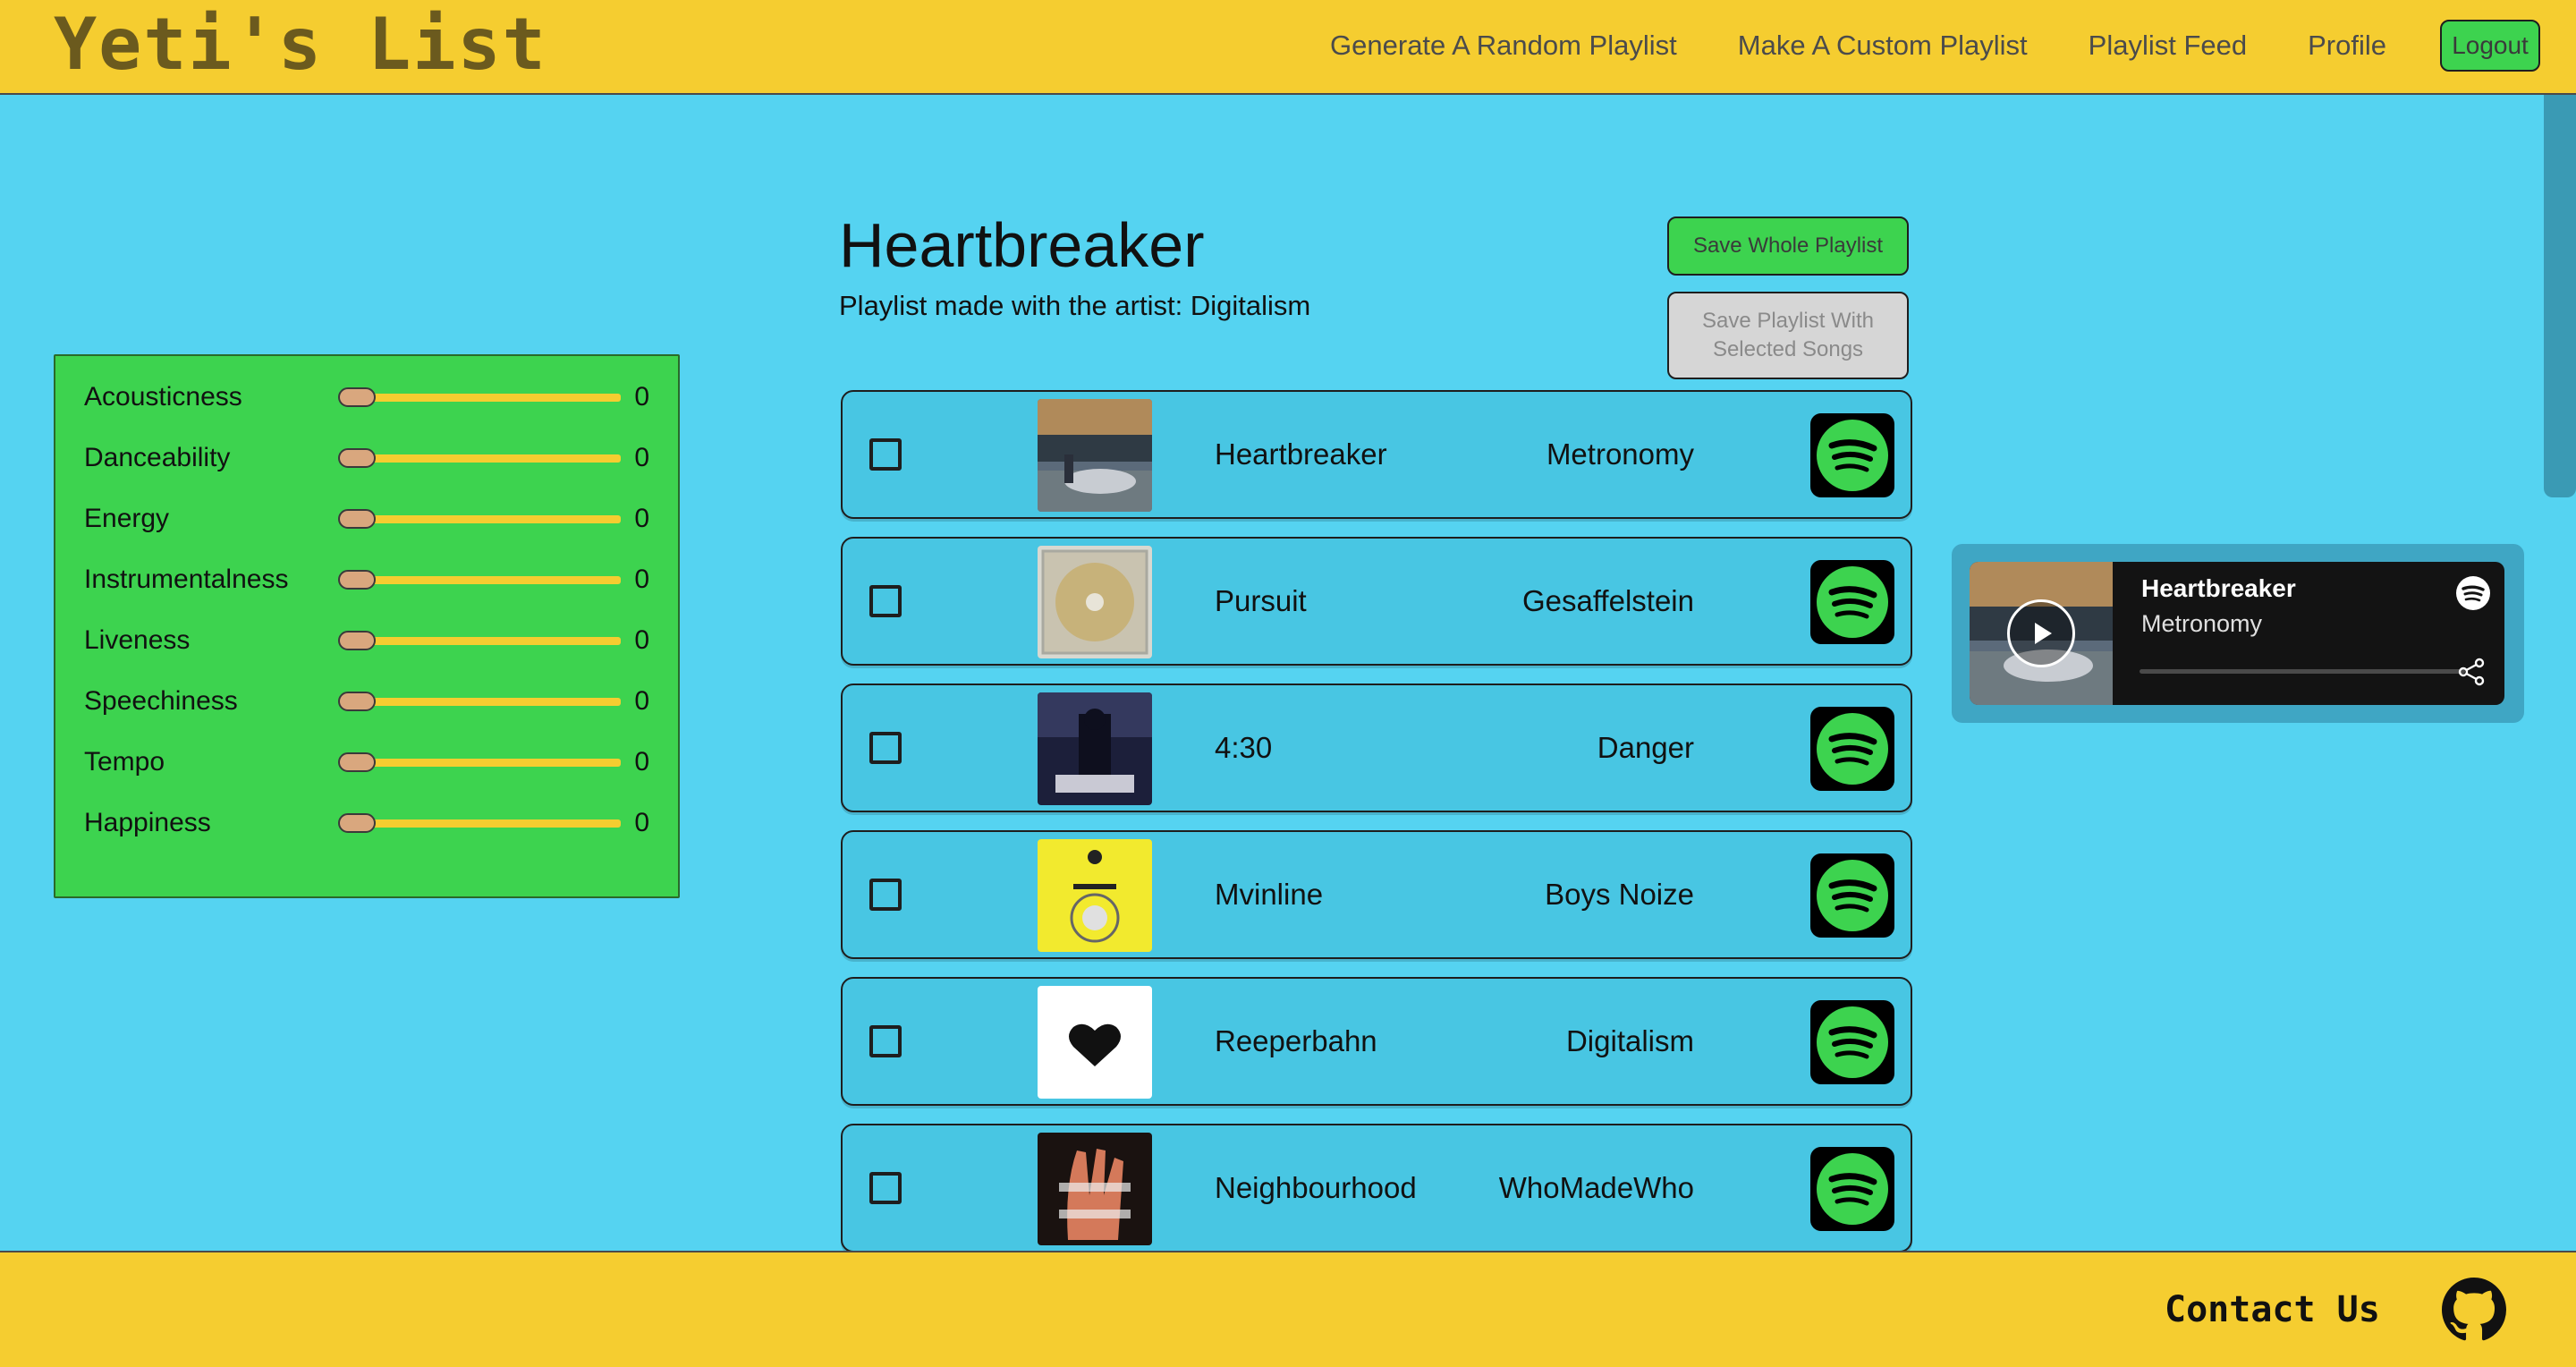 The width and height of the screenshot is (2576, 1367). I want to click on song-row: Heartbreaker Metronomy, so click(1376, 454).